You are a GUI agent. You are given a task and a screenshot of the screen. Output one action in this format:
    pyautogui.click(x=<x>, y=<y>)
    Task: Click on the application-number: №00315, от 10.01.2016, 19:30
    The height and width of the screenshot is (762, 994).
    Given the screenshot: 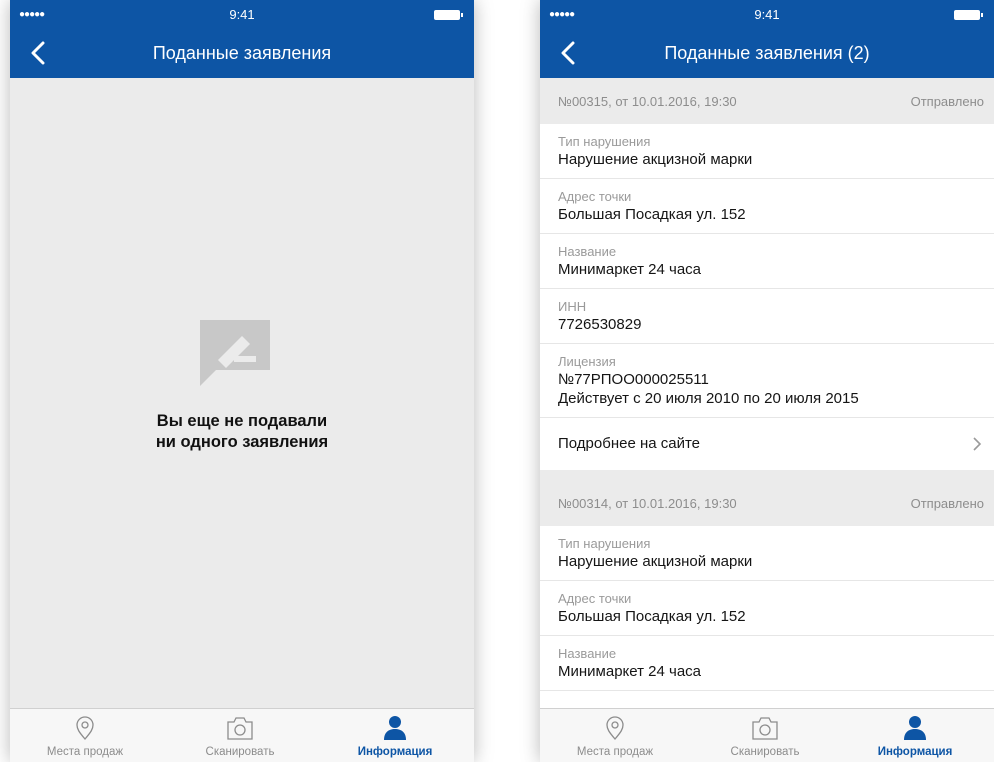 What is the action you would take?
    pyautogui.click(x=647, y=101)
    